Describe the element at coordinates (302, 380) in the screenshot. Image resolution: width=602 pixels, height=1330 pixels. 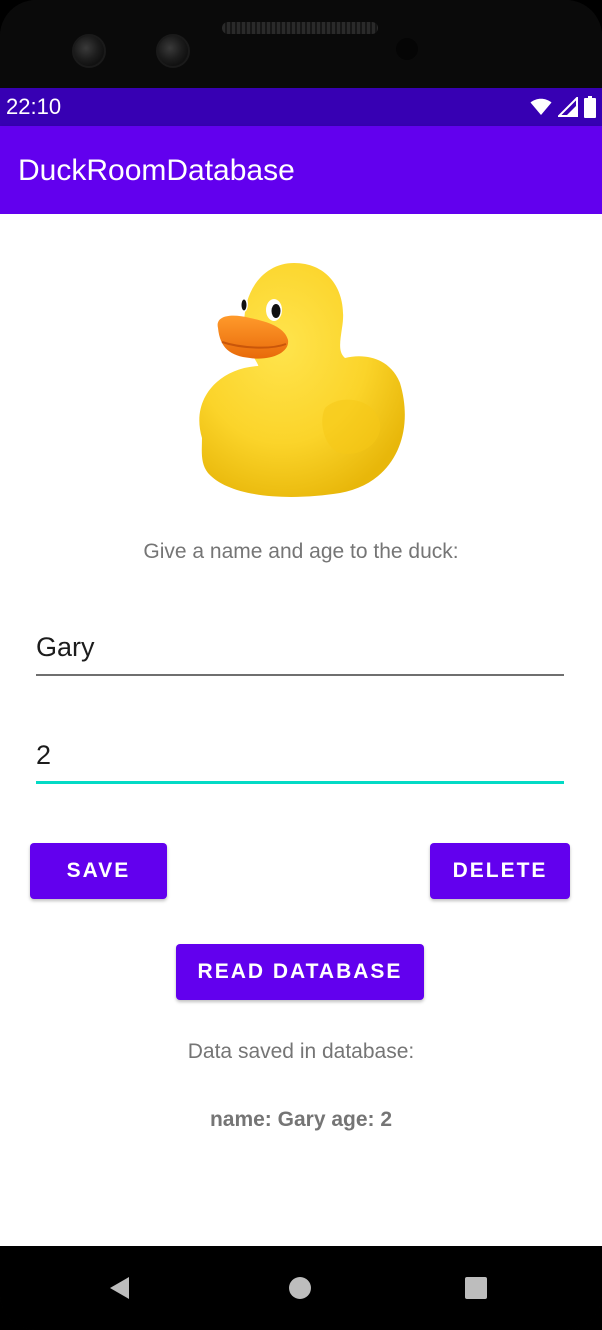
I see `rubber-duck-image` at that location.